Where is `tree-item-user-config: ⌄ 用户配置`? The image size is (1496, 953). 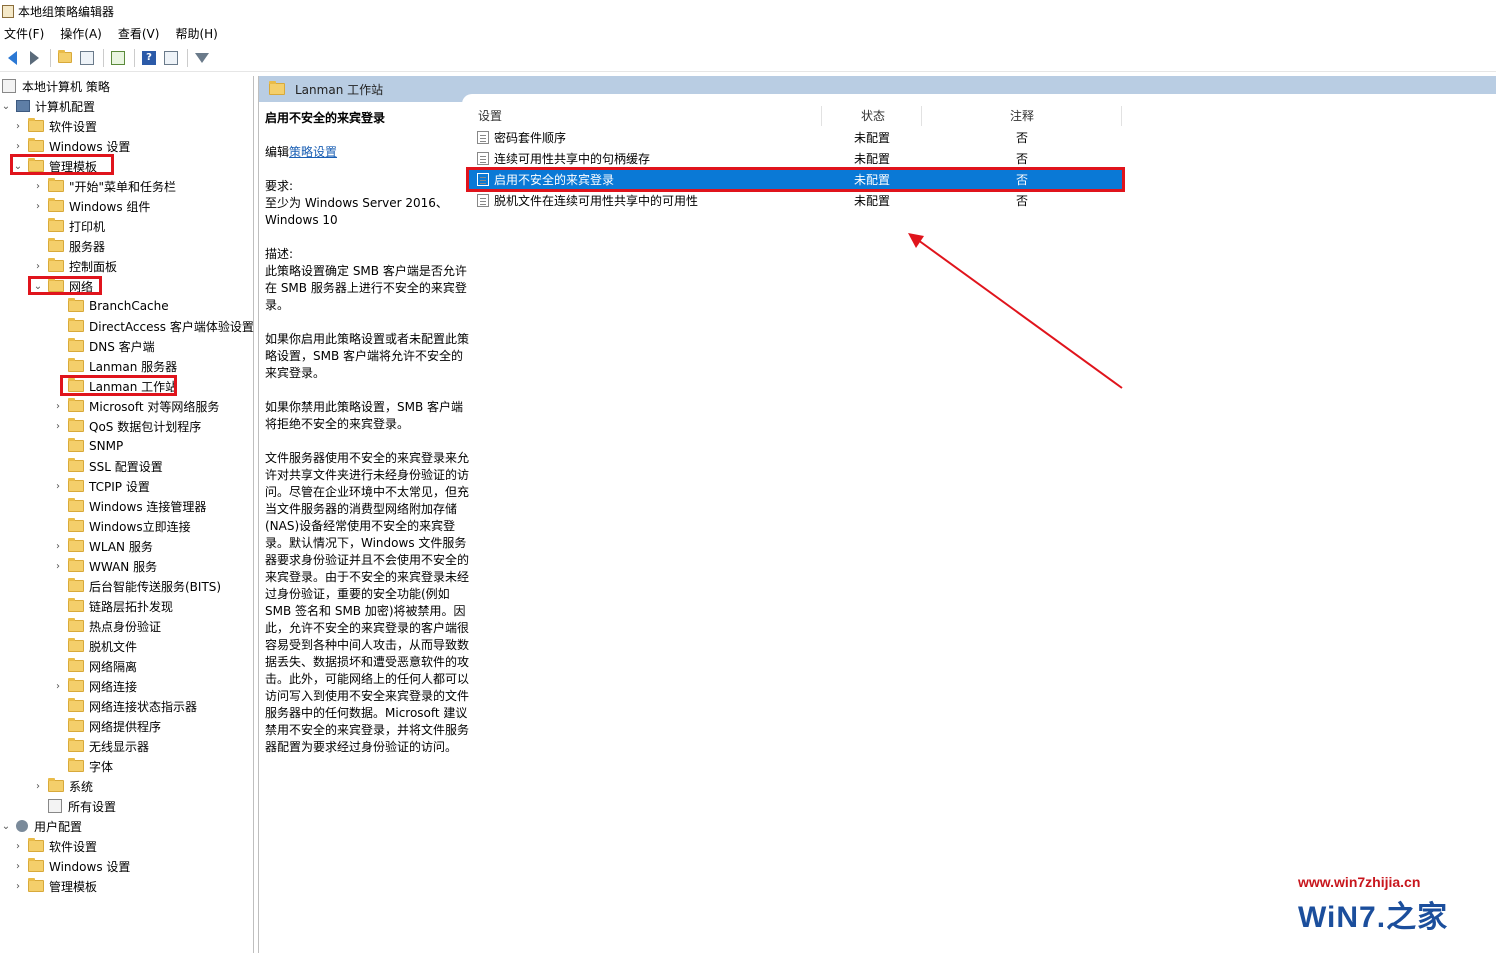
tree-item-user-config: ⌄ 用户配置 is located at coordinates (41, 826).